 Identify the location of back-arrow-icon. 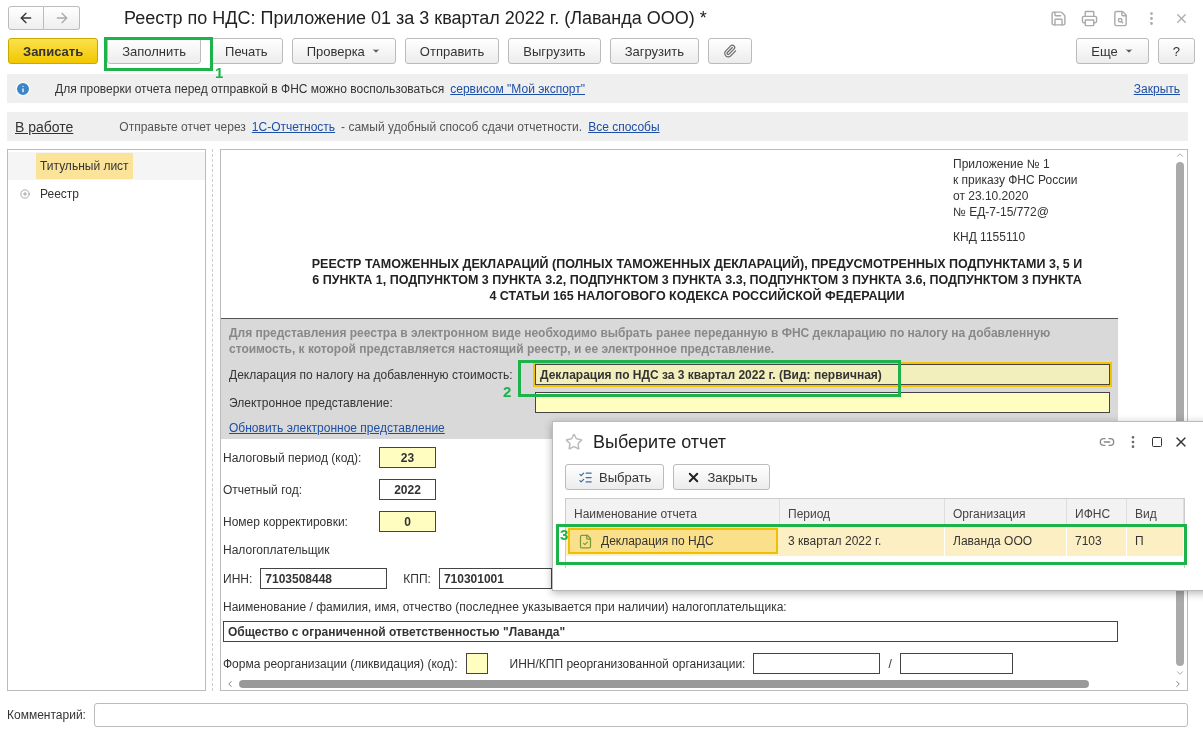
(26, 18).